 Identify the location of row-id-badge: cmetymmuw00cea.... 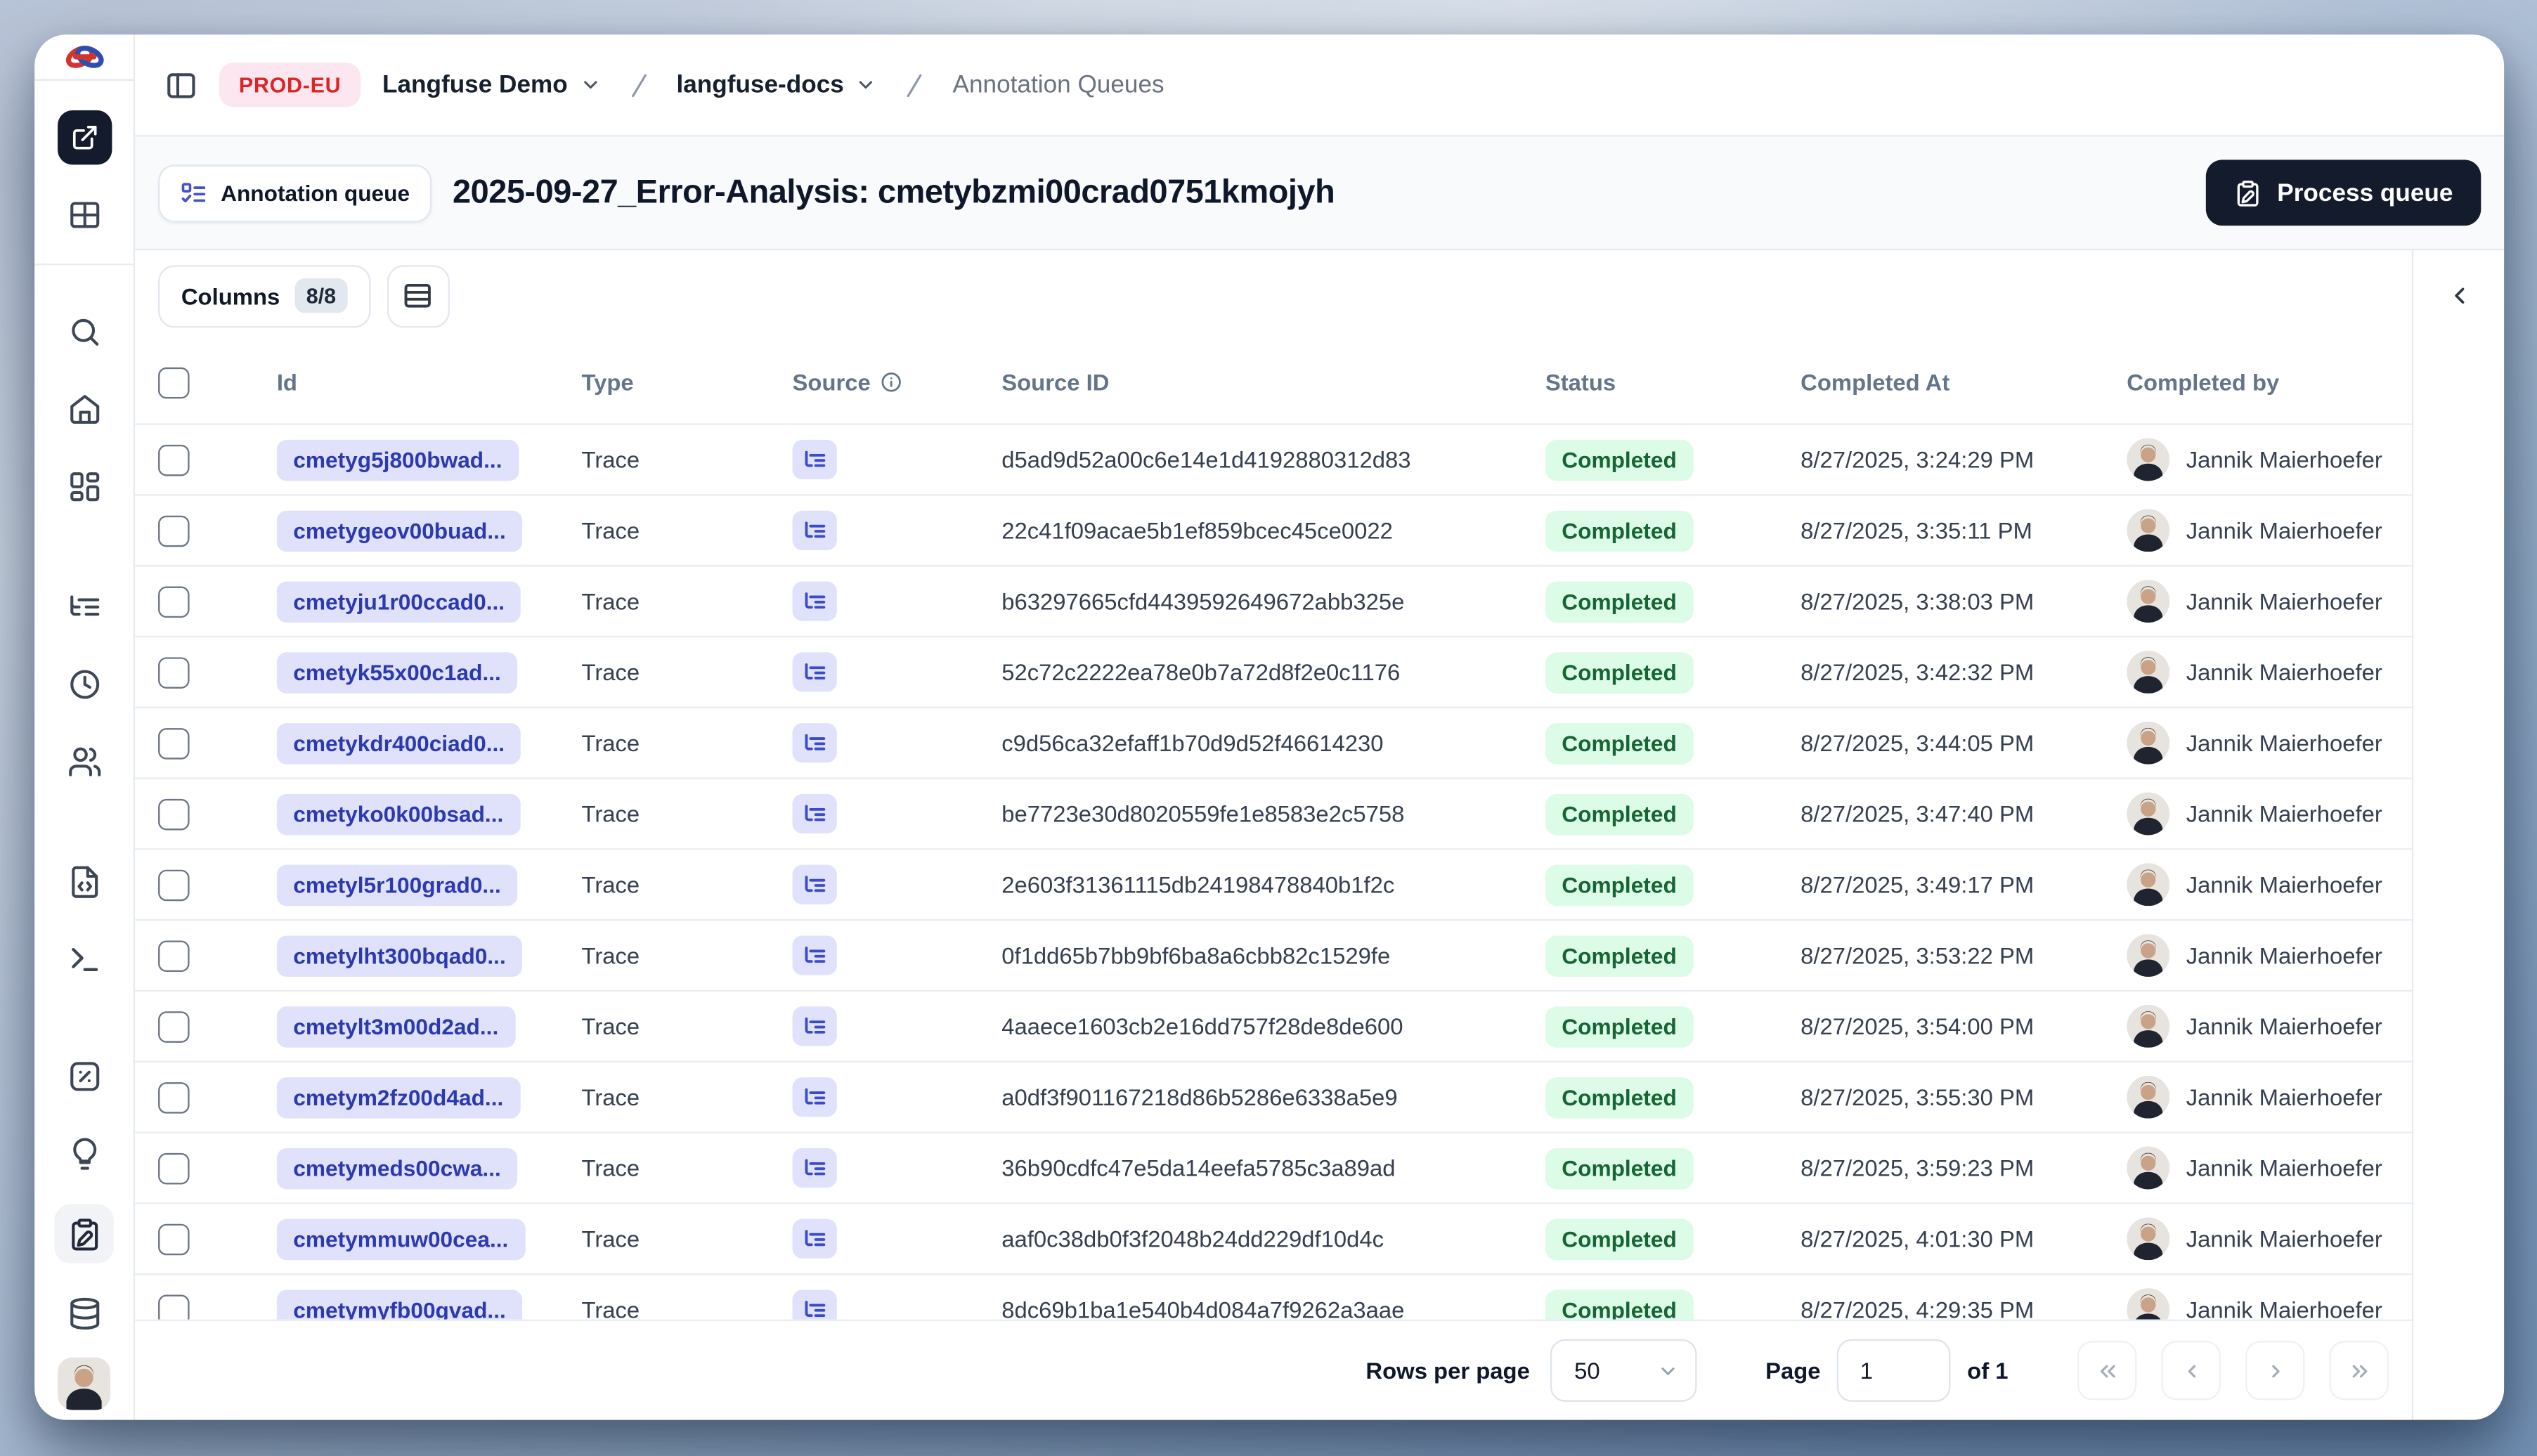
(401, 1239).